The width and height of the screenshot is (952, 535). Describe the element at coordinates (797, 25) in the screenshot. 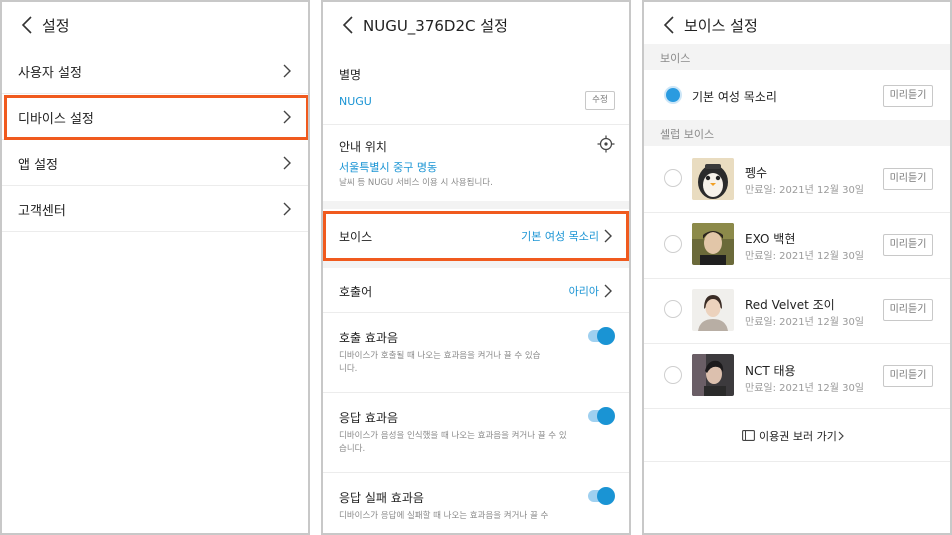

I see `voice-settings-header: 보이스 설정` at that location.